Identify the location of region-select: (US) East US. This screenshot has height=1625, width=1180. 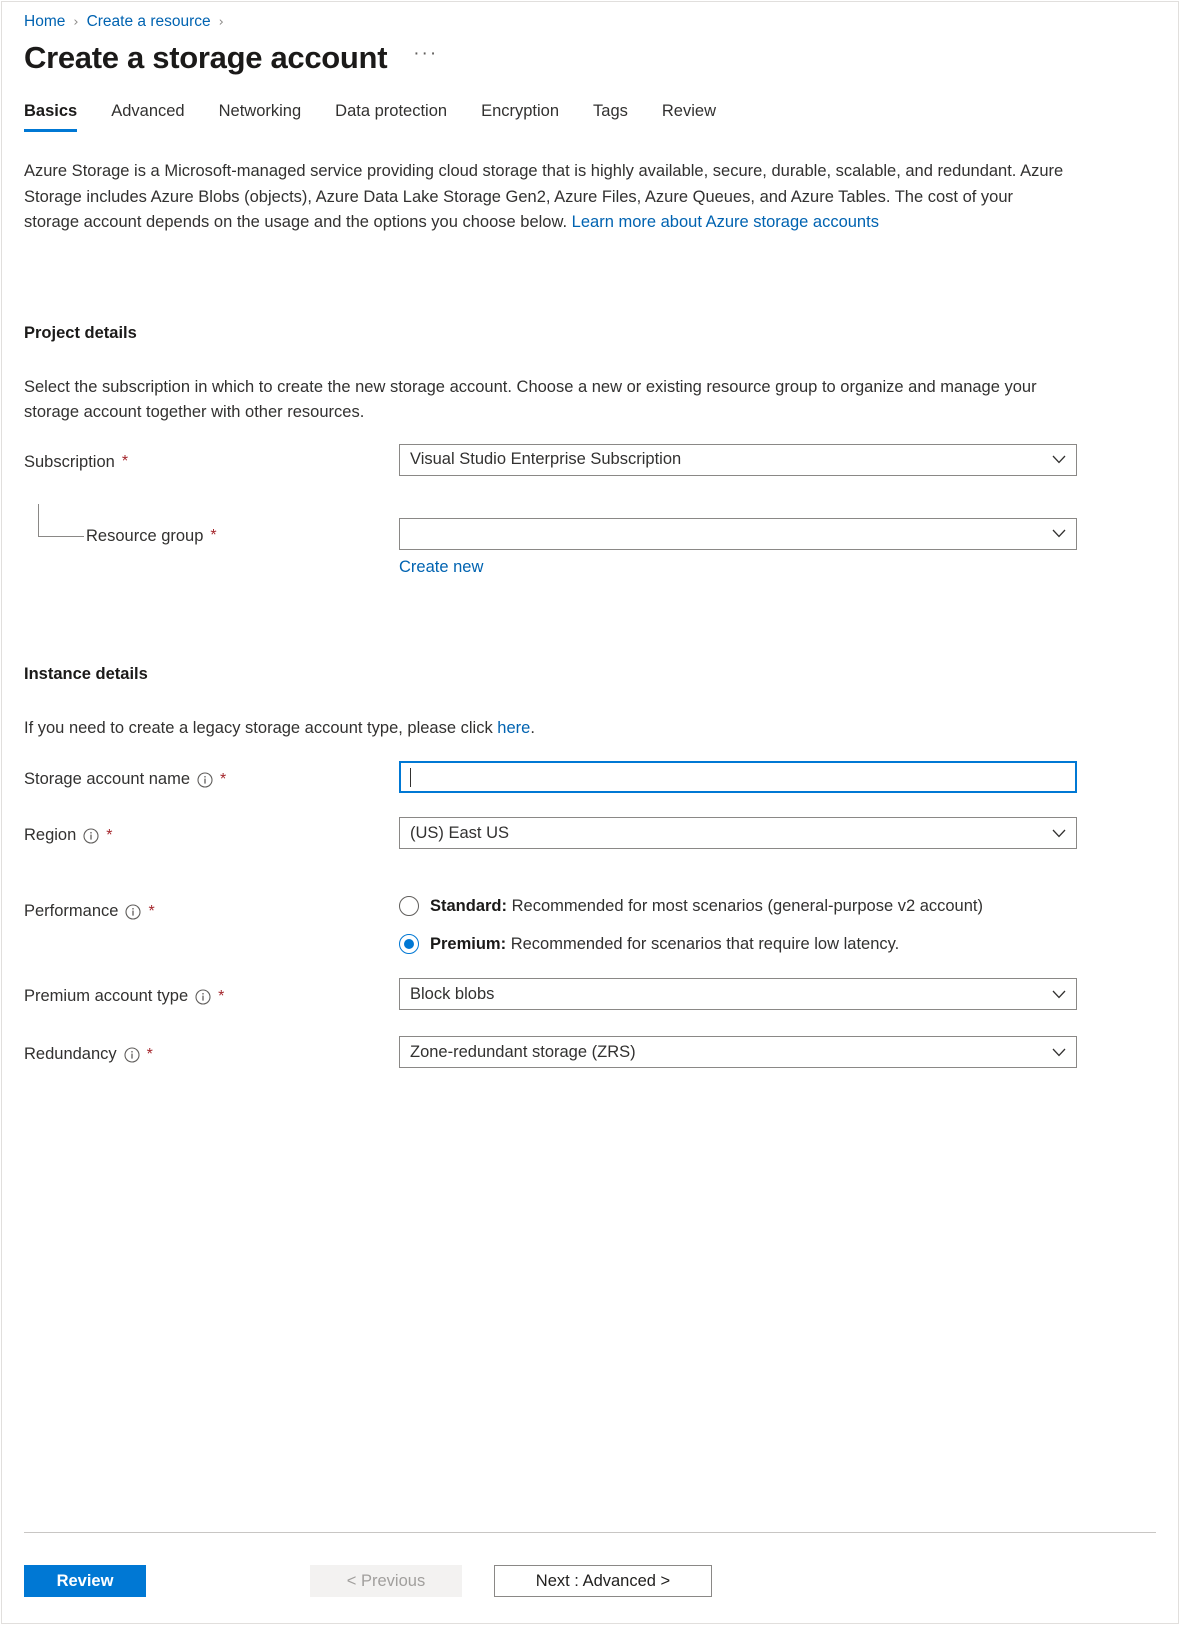
(738, 833).